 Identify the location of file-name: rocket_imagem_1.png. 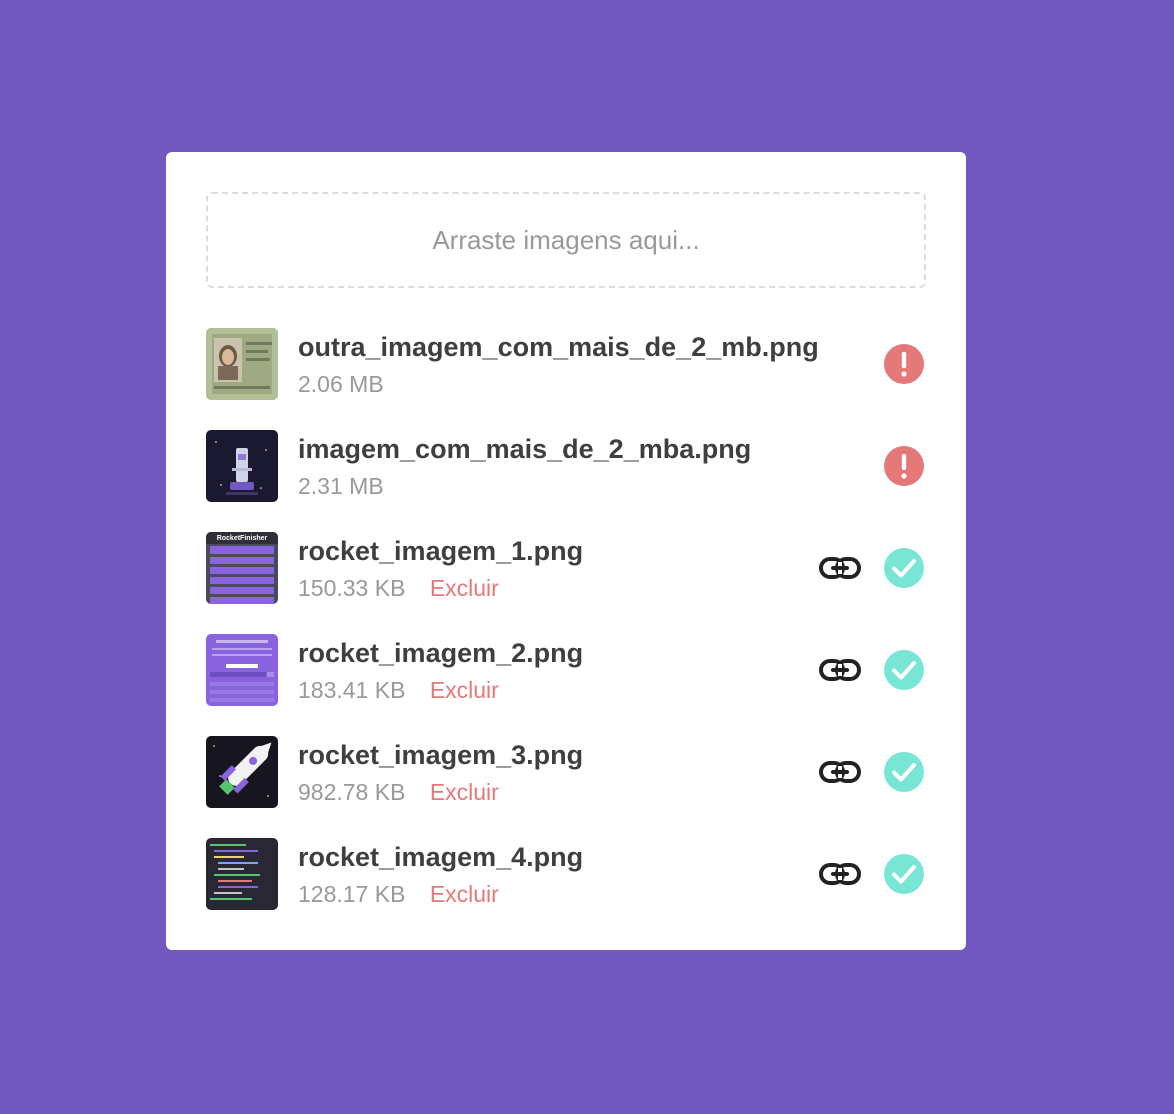
(441, 551).